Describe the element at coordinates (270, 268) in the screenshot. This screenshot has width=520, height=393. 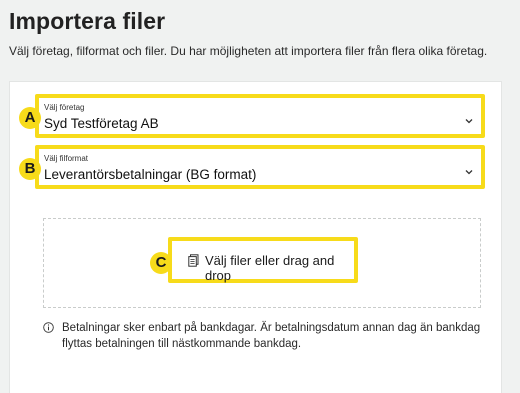
I see `choose-files-label: Välj filer eller drag and drop` at that location.